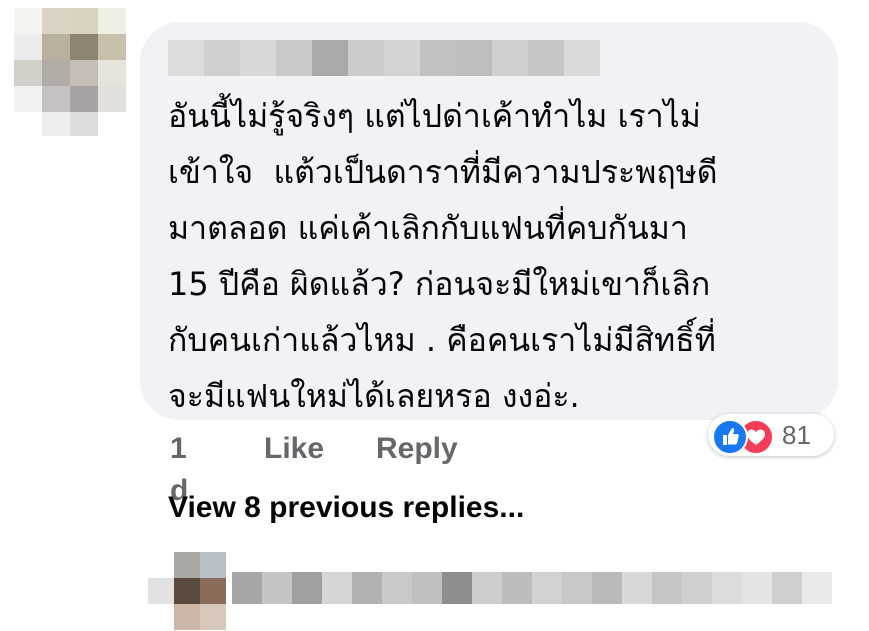 This screenshot has height=631, width=869. What do you see at coordinates (294, 449) in the screenshot?
I see `like-button: Like` at bounding box center [294, 449].